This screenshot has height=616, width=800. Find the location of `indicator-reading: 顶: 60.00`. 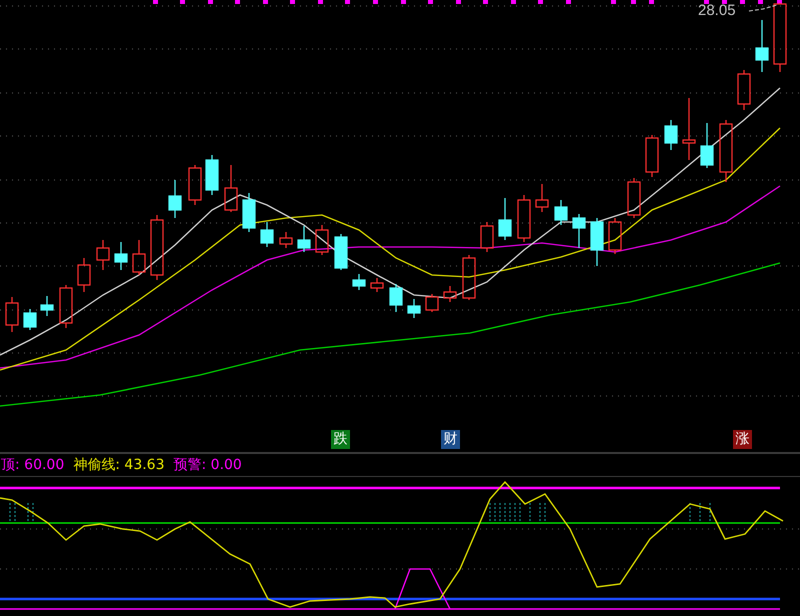

indicator-reading: 顶: 60.00 is located at coordinates (32, 465).